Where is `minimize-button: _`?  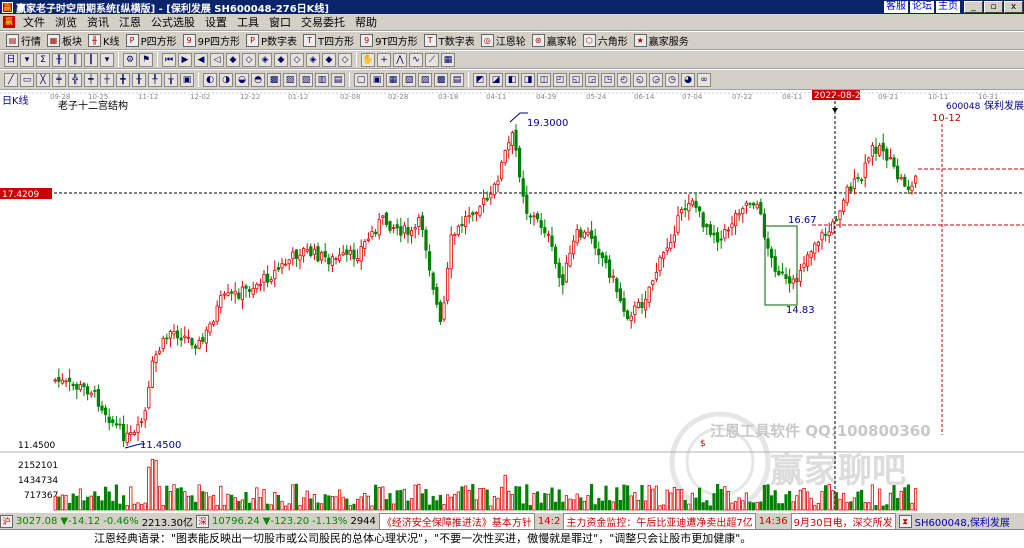
minimize-button: _ is located at coordinates (973, 7).